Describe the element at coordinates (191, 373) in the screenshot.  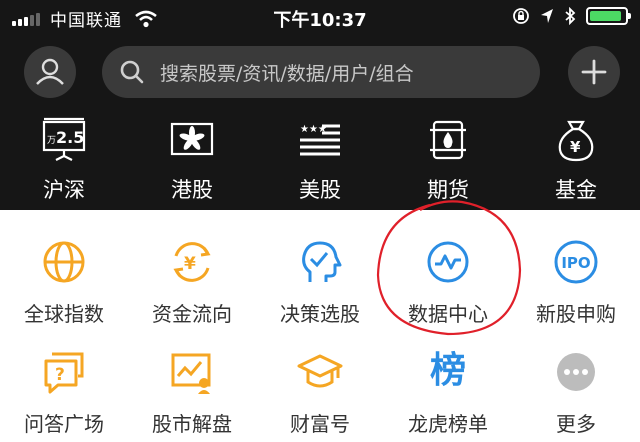
I see `chart-board-icon` at that location.